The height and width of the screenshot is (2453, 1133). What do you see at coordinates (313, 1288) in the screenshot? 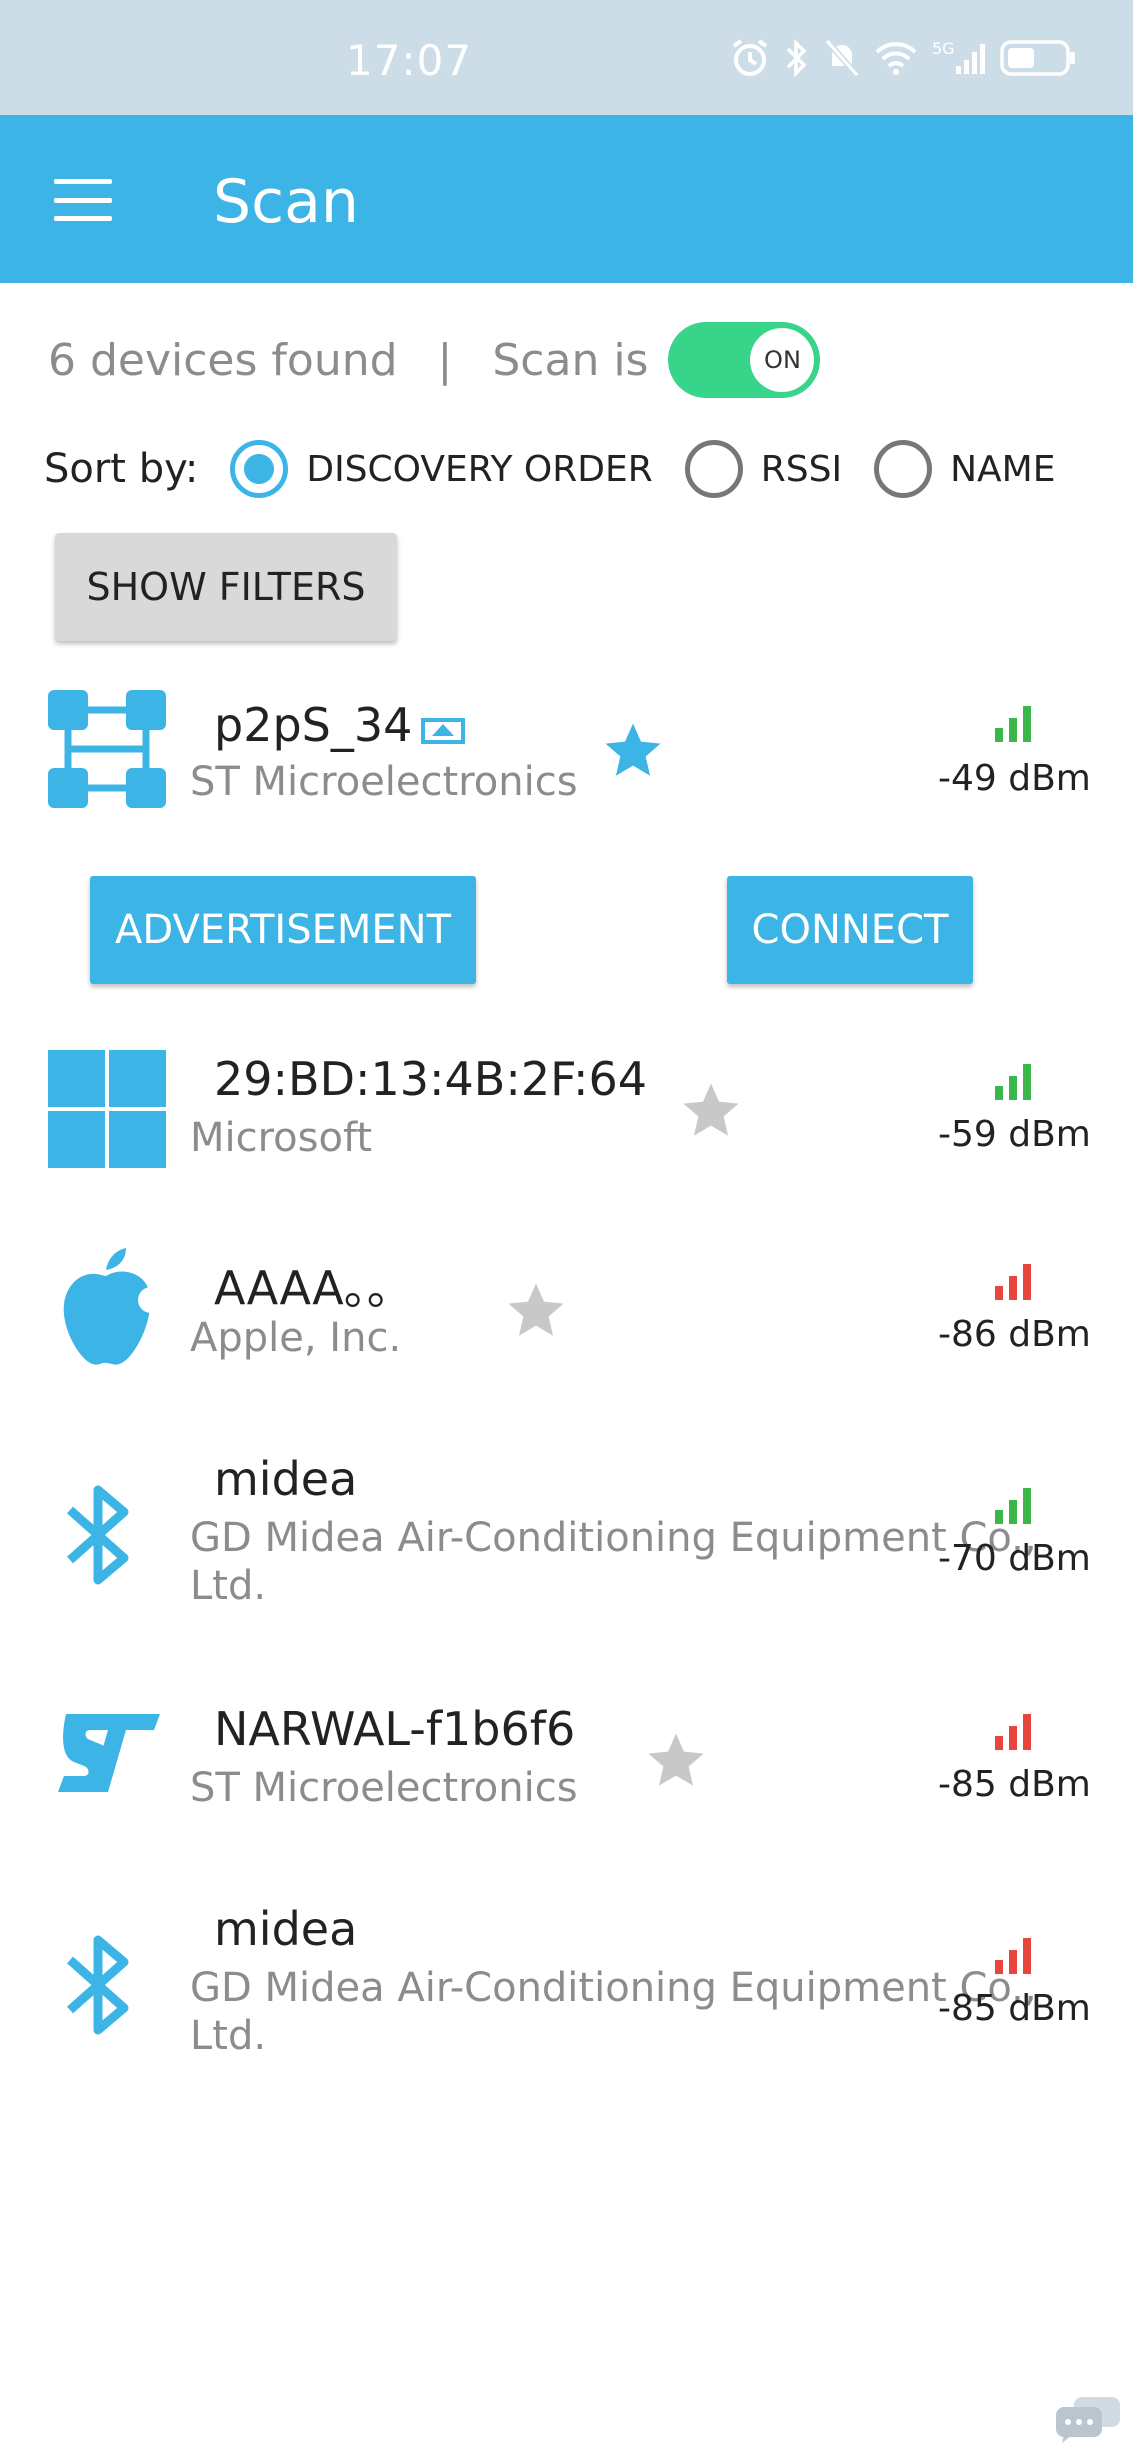
I see `device-name: AAAA。。` at bounding box center [313, 1288].